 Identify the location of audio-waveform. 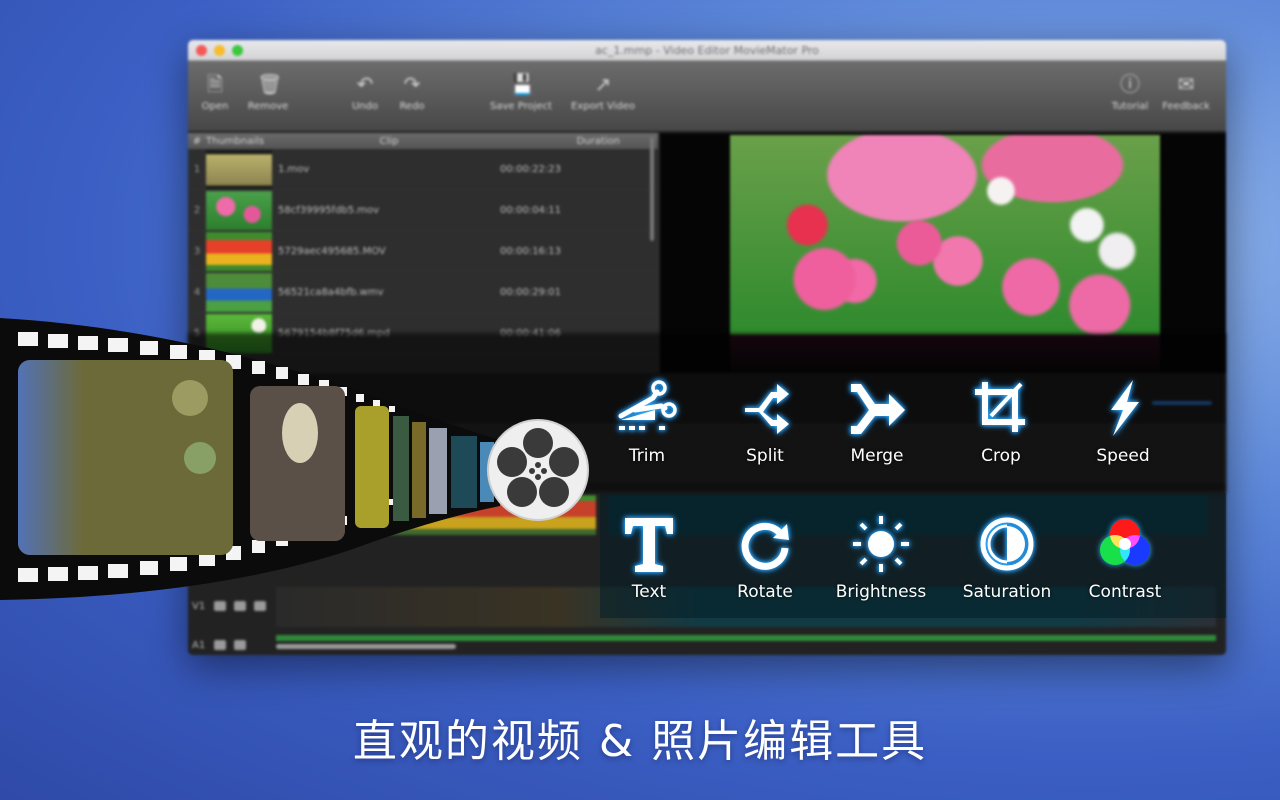
(746, 638).